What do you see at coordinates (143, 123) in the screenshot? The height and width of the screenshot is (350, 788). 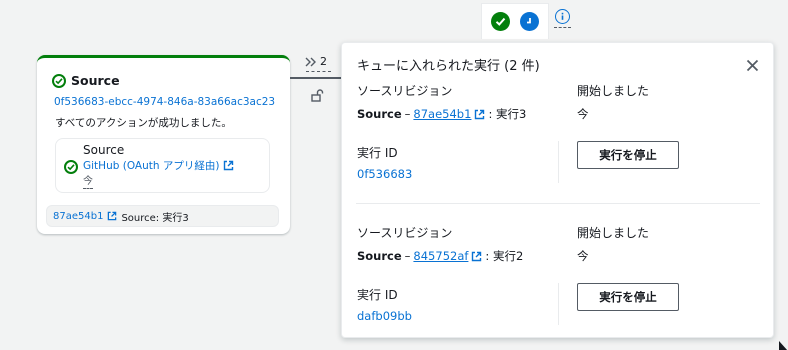 I see `stage-status-text: すべてのアクションが成功しました。` at bounding box center [143, 123].